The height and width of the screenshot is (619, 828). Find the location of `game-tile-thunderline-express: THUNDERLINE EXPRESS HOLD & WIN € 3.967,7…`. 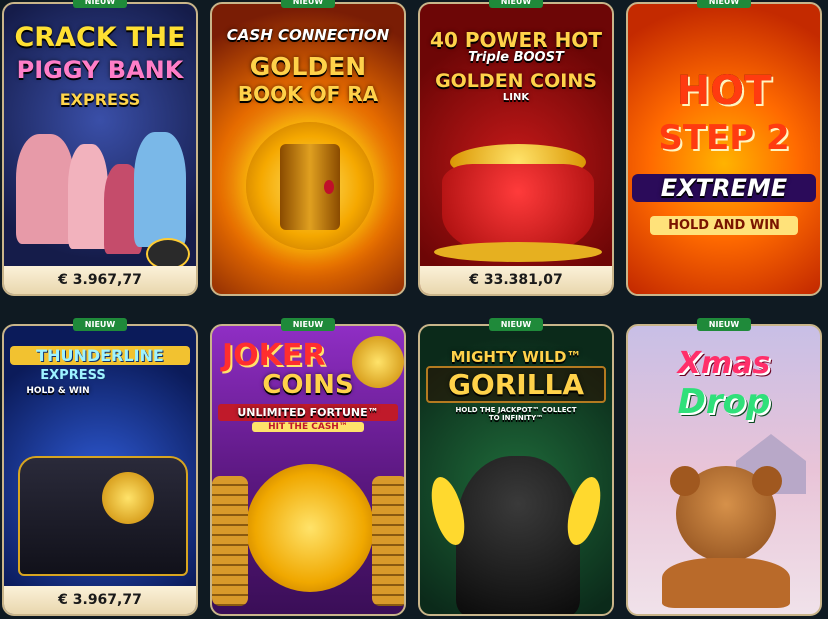

game-tile-thunderline-express: THUNDERLINE EXPRESS HOLD & WIN € 3.967,7… is located at coordinates (100, 470).